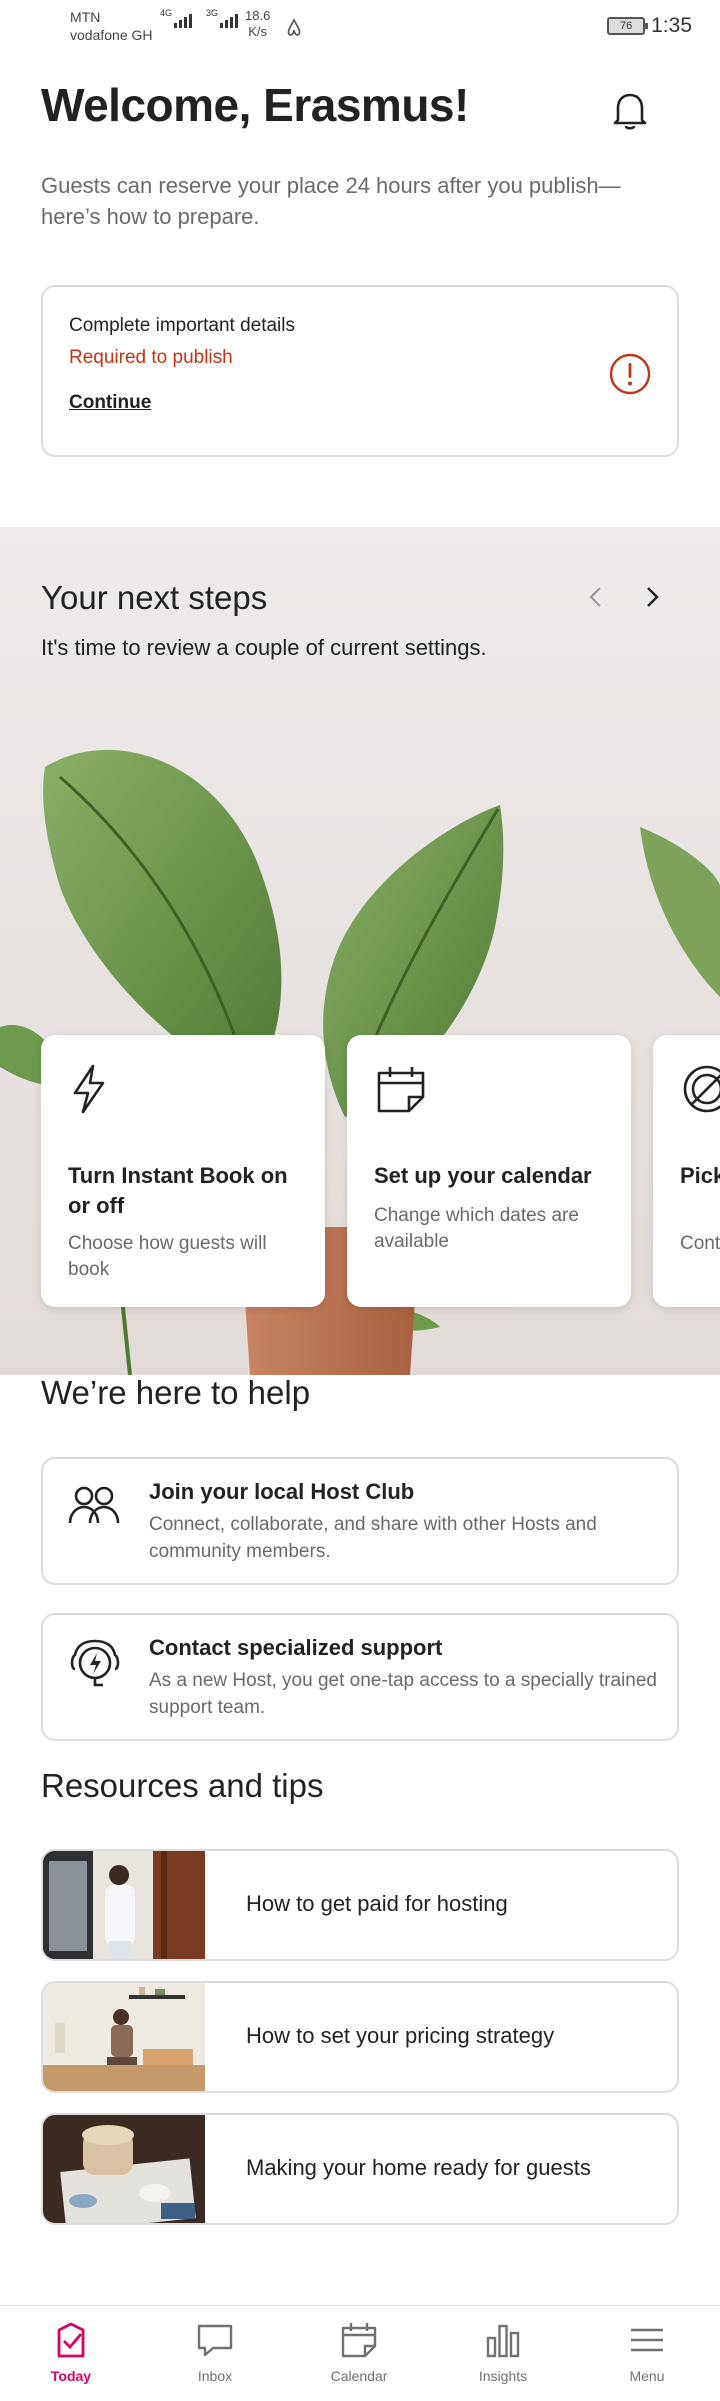 The height and width of the screenshot is (2401, 720). I want to click on nav-insights: Insights, so click(503, 2352).